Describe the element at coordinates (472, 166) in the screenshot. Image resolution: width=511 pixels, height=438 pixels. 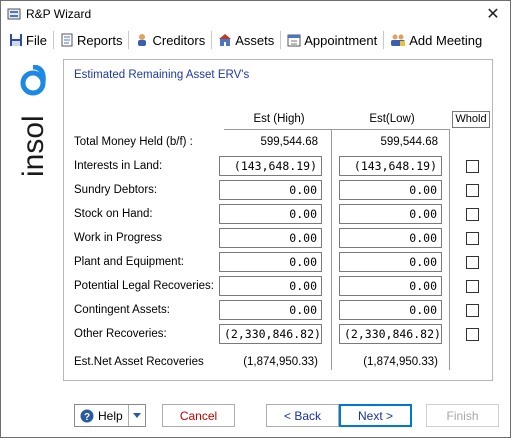
I see `interests-in-land-whold-checkbox` at that location.